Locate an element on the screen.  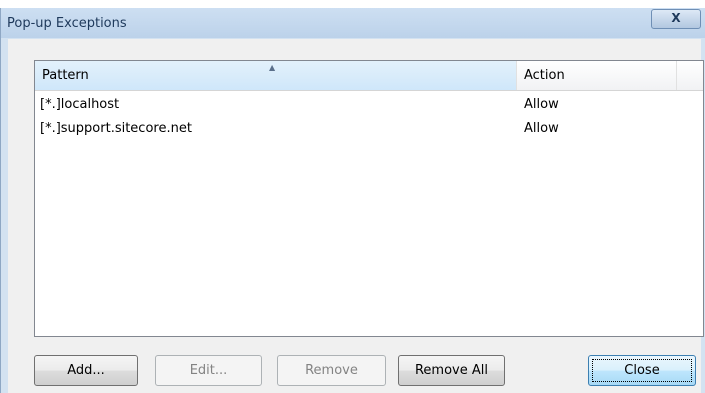
column-header-action: Action is located at coordinates (597, 75).